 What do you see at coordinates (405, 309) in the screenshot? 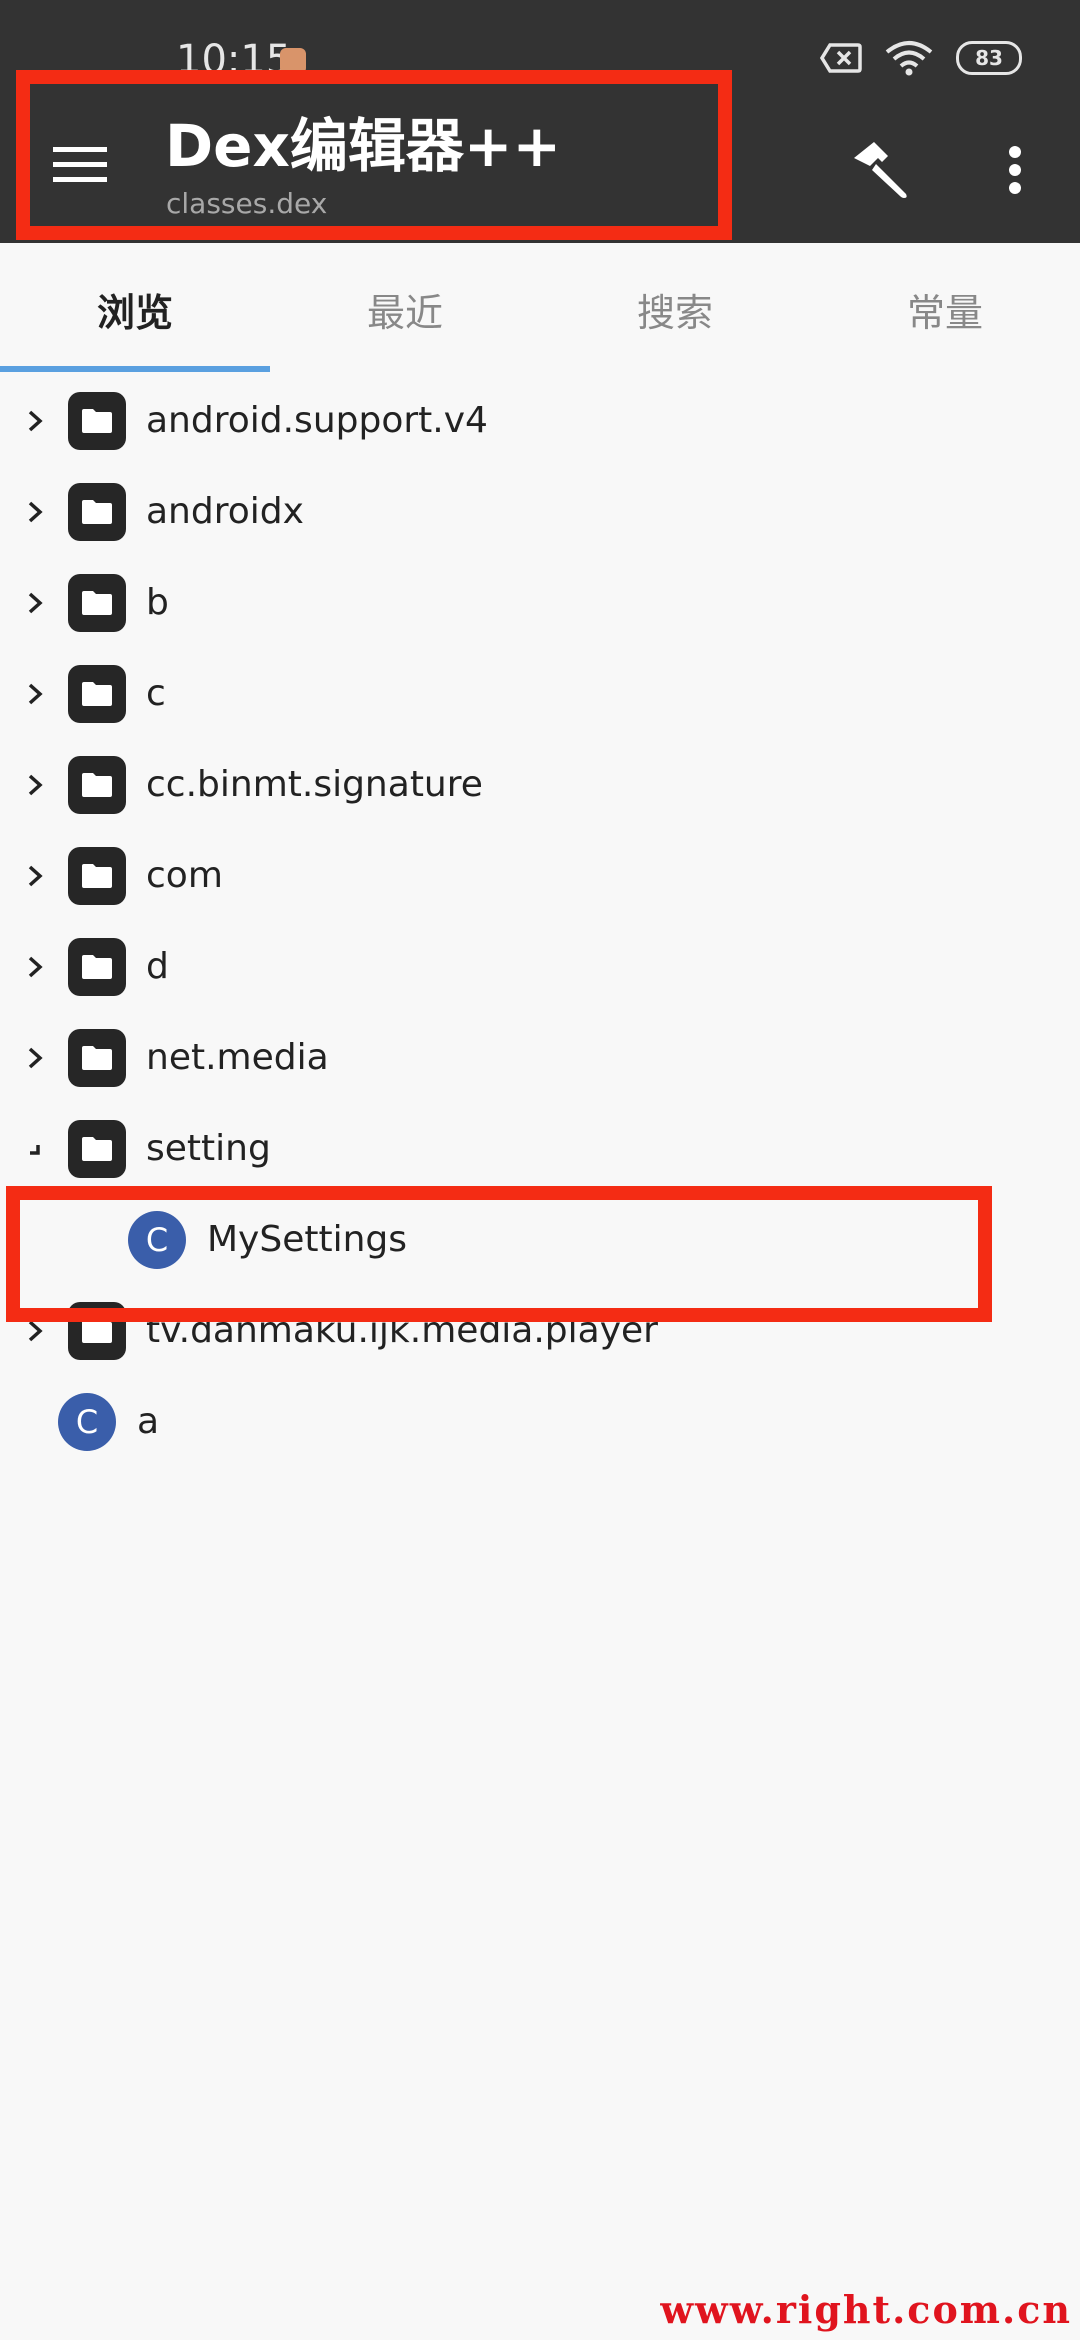
I see `tab-recent: 最近` at bounding box center [405, 309].